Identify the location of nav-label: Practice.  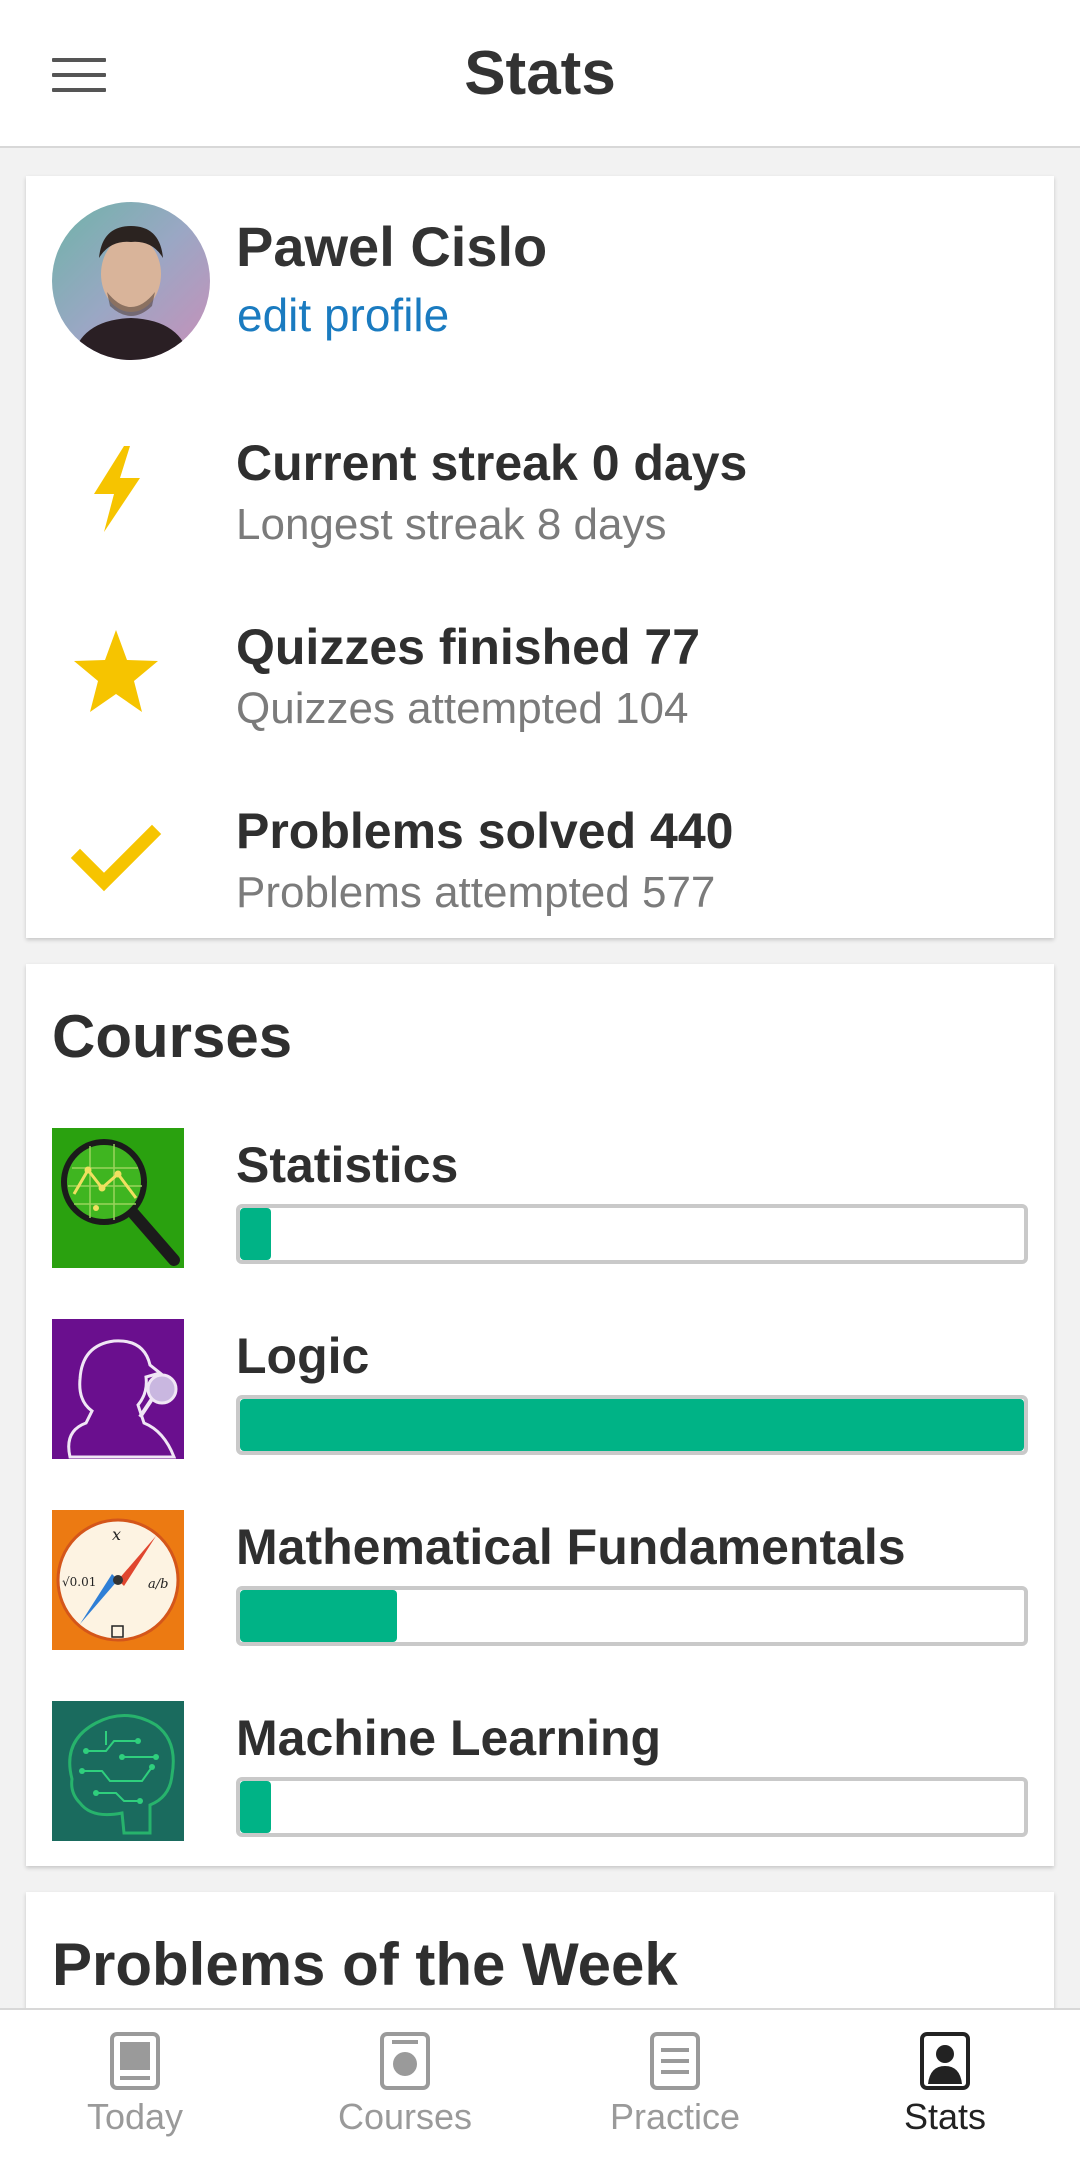
(675, 2116).